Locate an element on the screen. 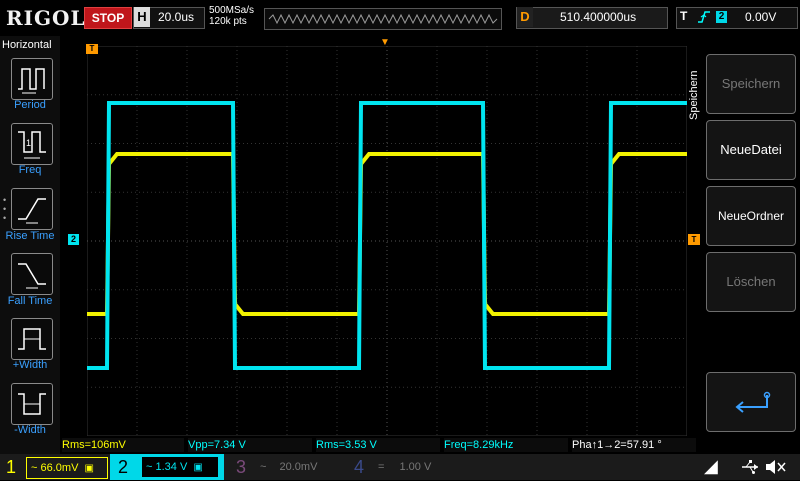  new-file-button: NeueDatei is located at coordinates (751, 150).